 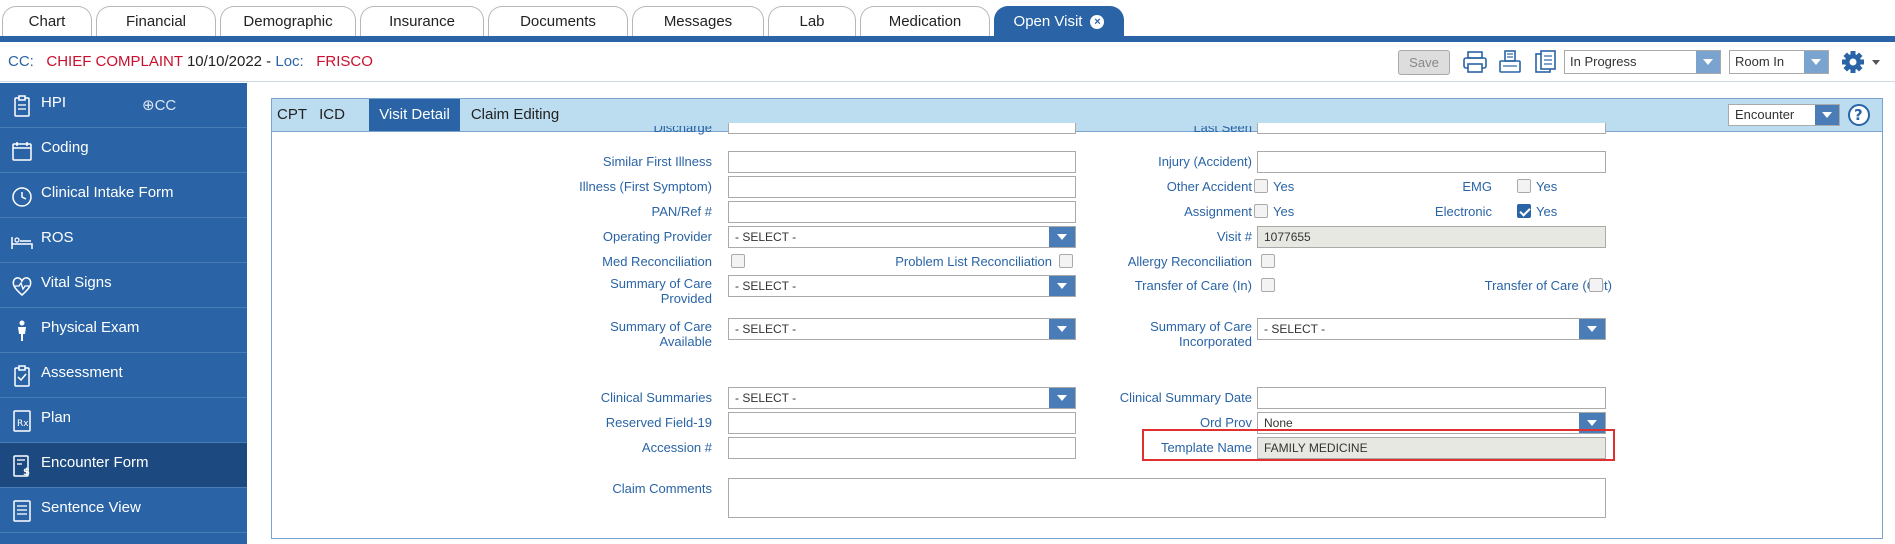 I want to click on documents-icon, so click(x=1546, y=62).